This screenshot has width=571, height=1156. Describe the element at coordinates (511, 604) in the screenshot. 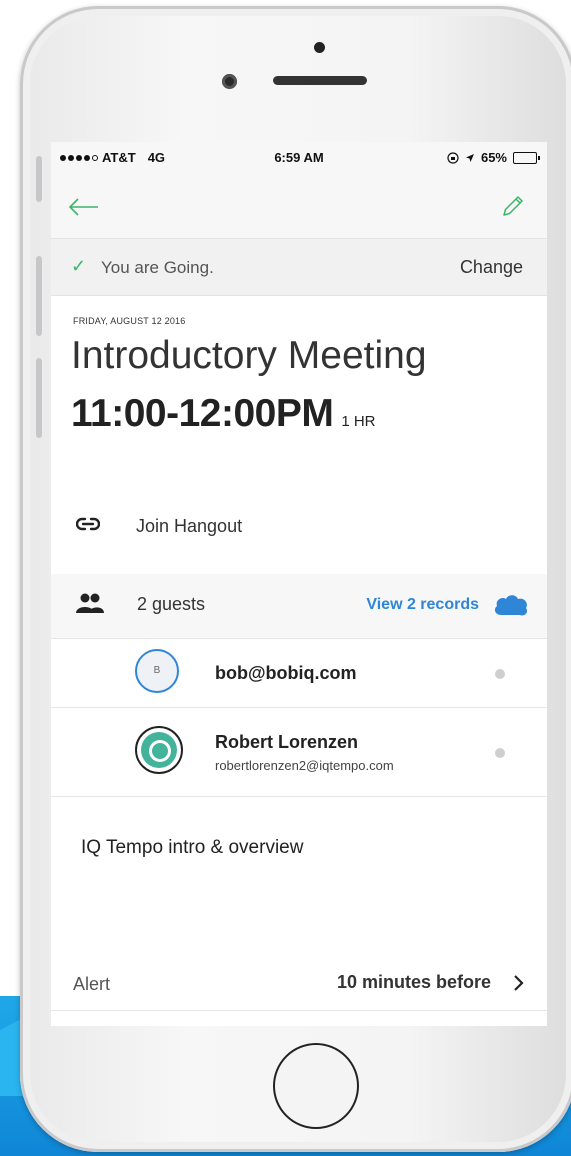

I see `salesforce-cloud-icon` at that location.